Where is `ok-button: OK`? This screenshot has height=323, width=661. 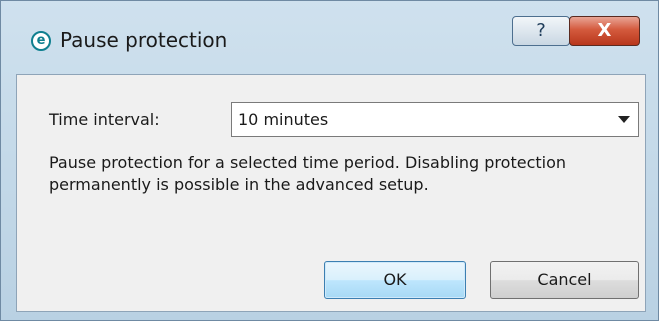 ok-button: OK is located at coordinates (395, 280).